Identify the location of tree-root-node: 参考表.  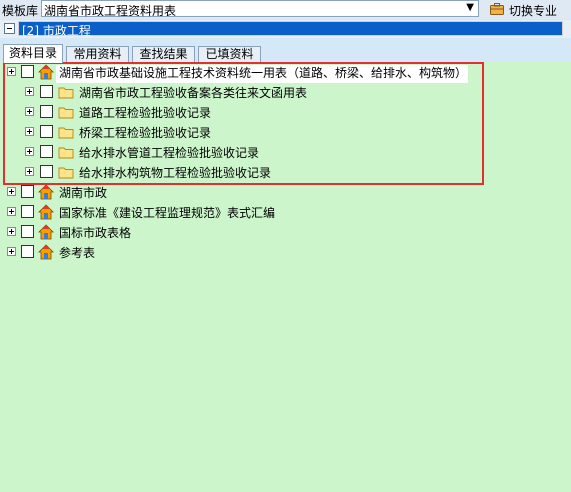
(285, 252).